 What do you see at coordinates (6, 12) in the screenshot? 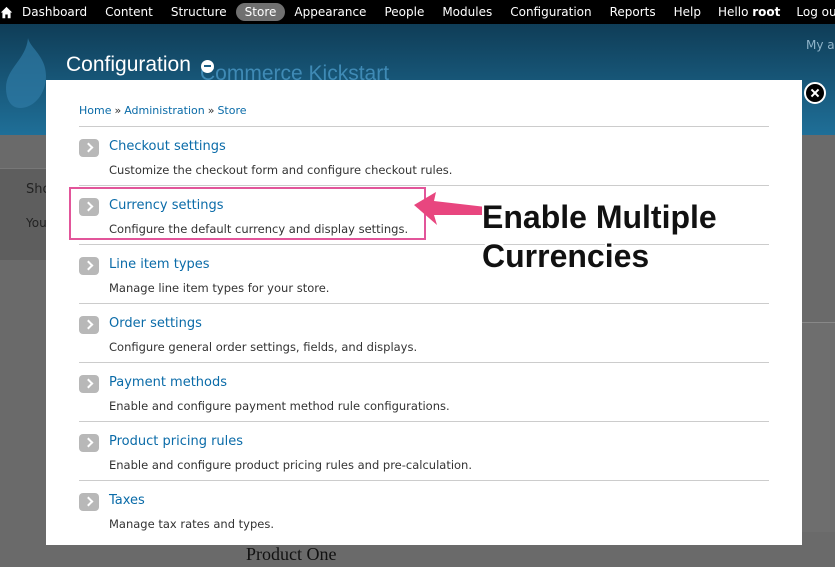
I see `home-icon` at bounding box center [6, 12].